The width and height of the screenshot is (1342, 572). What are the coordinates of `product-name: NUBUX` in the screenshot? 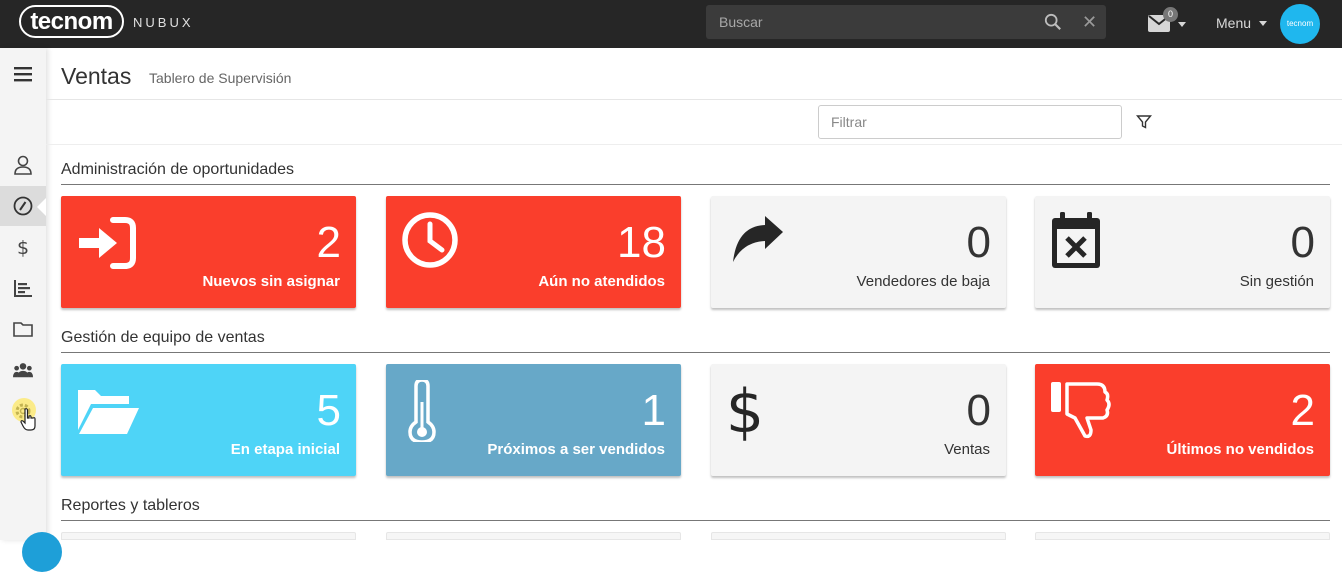 It's located at (163, 22).